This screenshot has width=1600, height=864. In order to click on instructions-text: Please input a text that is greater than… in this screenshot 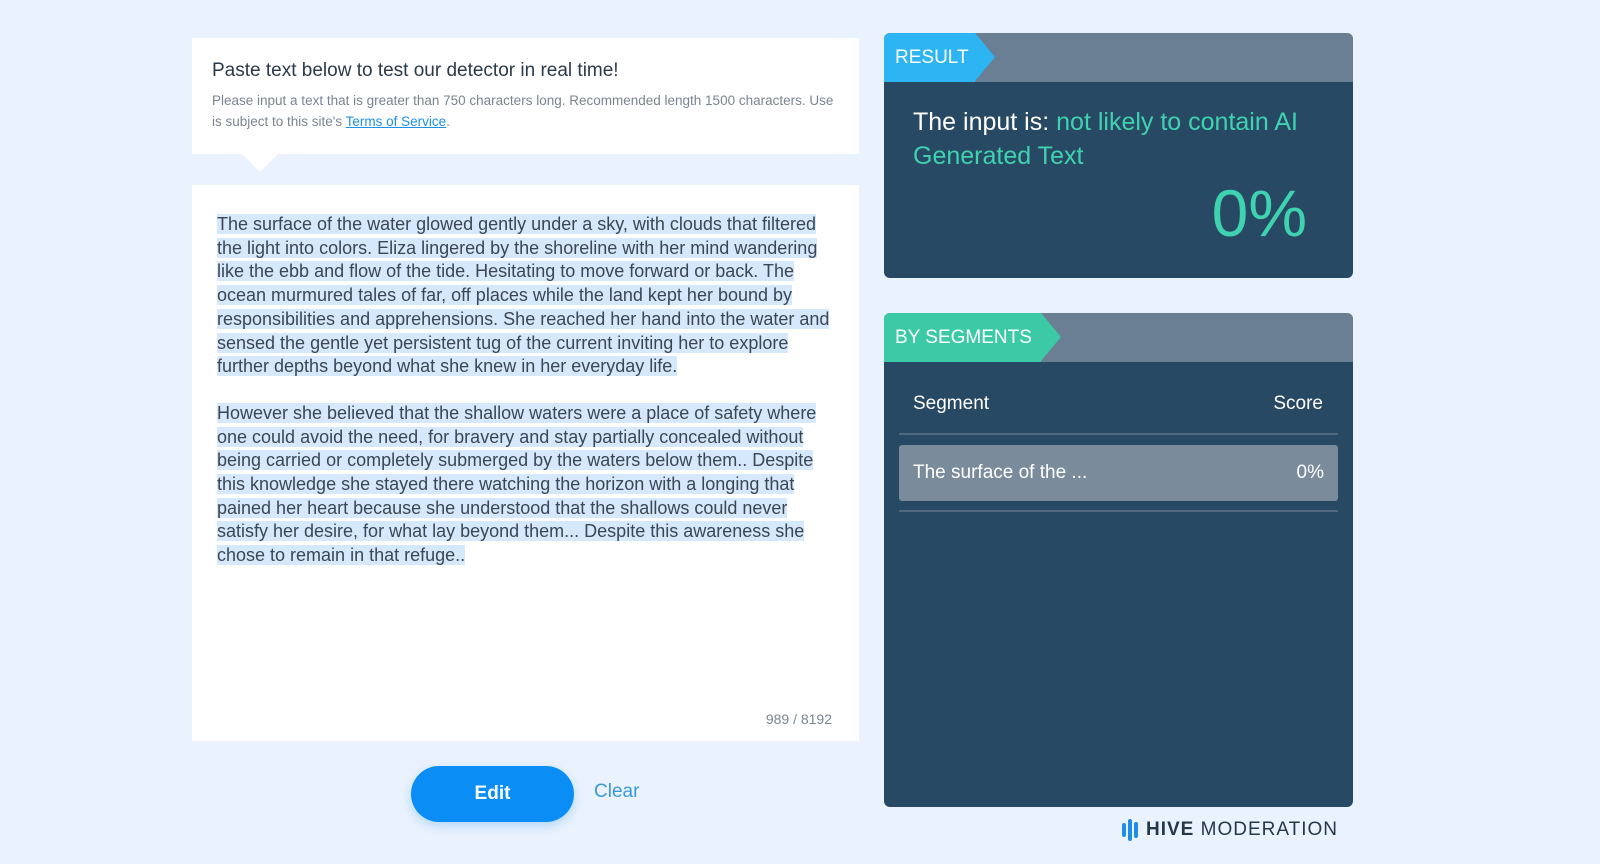, I will do `click(525, 111)`.